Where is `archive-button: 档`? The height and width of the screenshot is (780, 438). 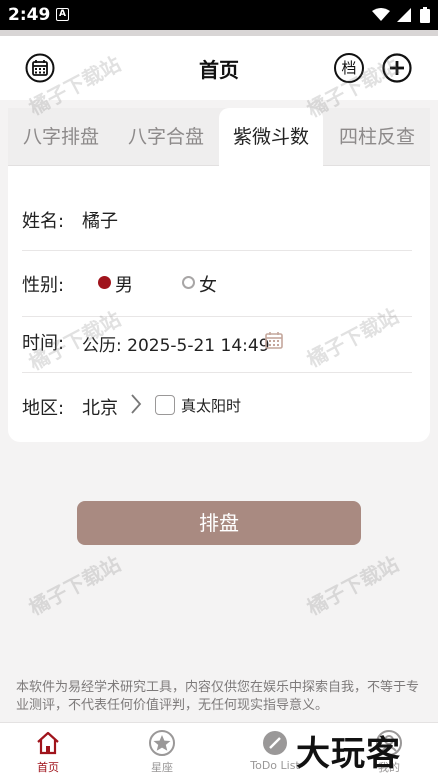 archive-button: 档 is located at coordinates (349, 68).